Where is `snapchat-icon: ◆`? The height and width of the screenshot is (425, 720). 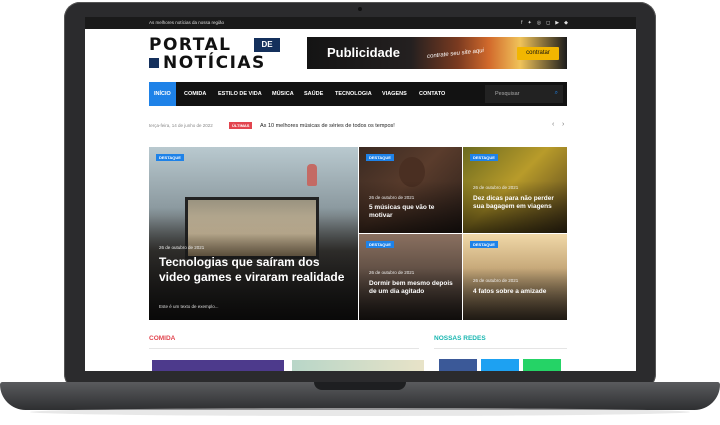 snapchat-icon: ◆ is located at coordinates (566, 23).